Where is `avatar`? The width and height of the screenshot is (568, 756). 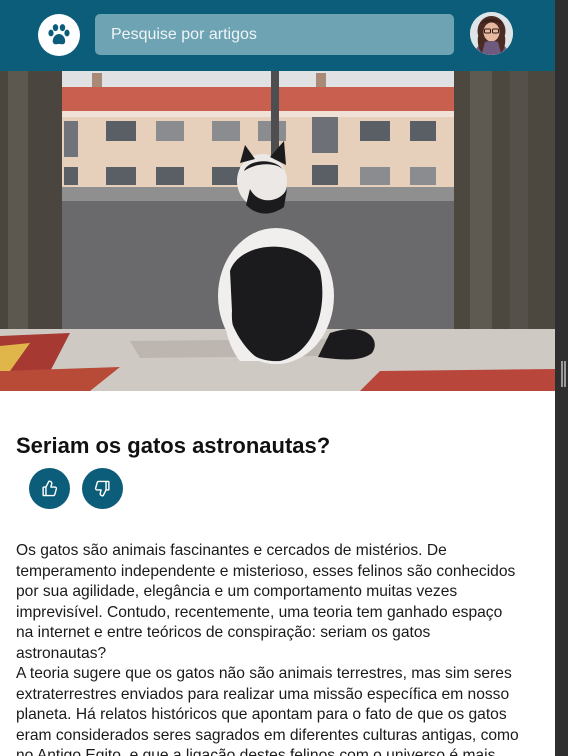 avatar is located at coordinates (491, 33).